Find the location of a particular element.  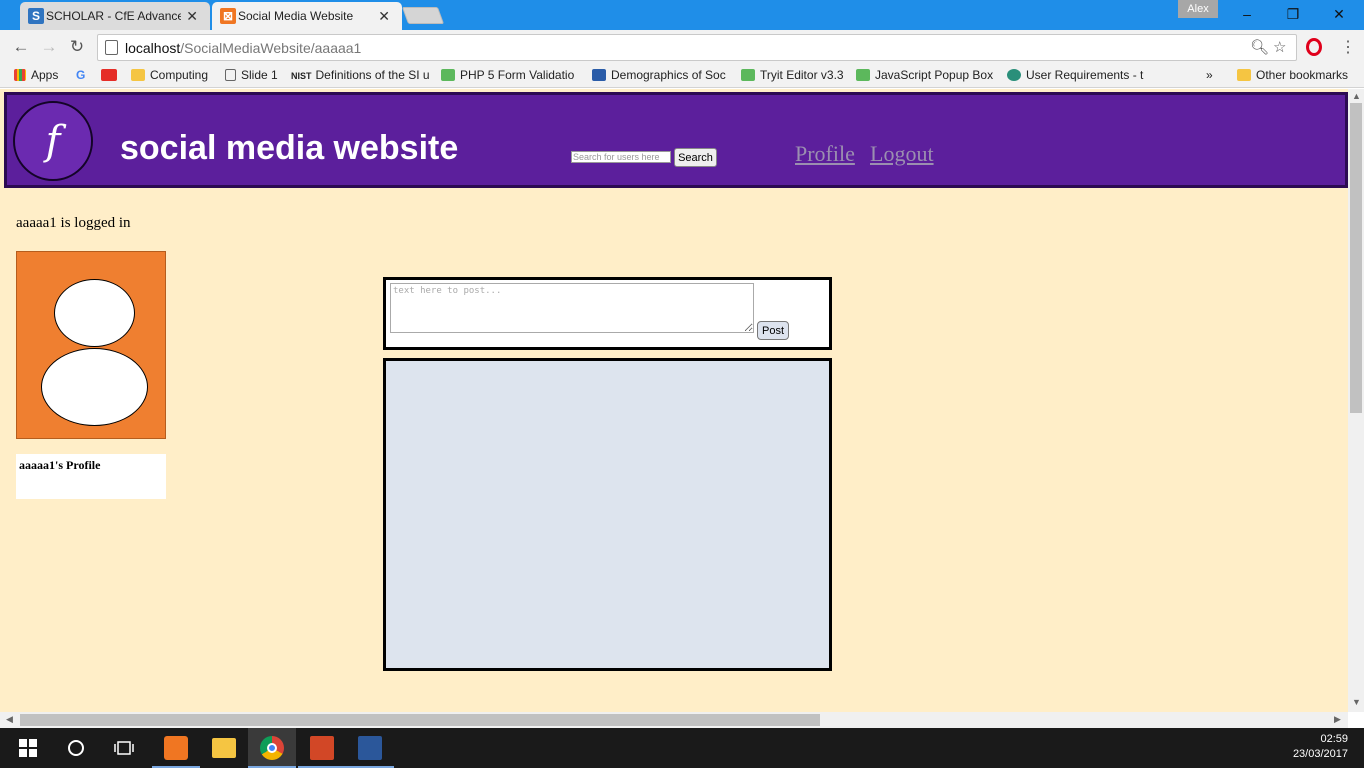

scroll-left-icon: ◀ is located at coordinates (9, 719).